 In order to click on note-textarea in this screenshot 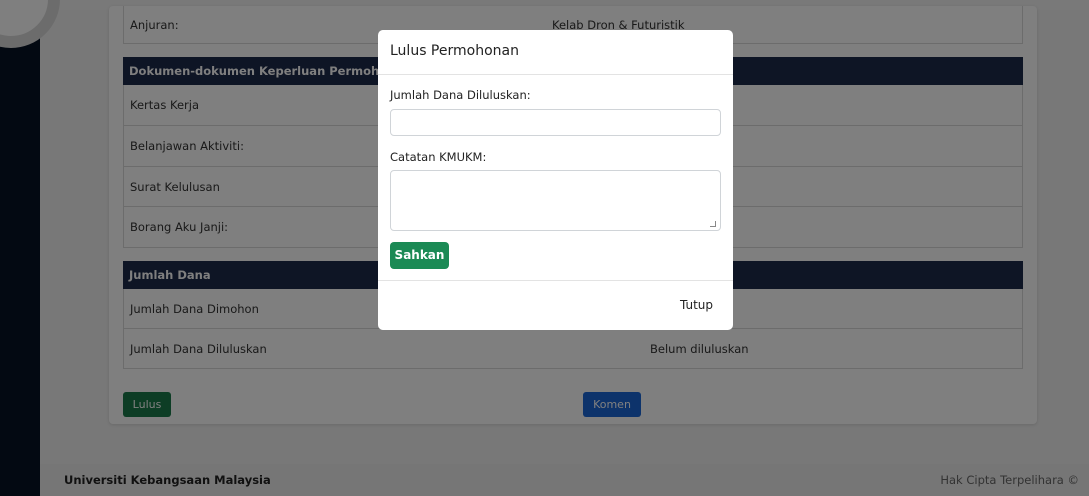, I will do `click(555, 200)`.